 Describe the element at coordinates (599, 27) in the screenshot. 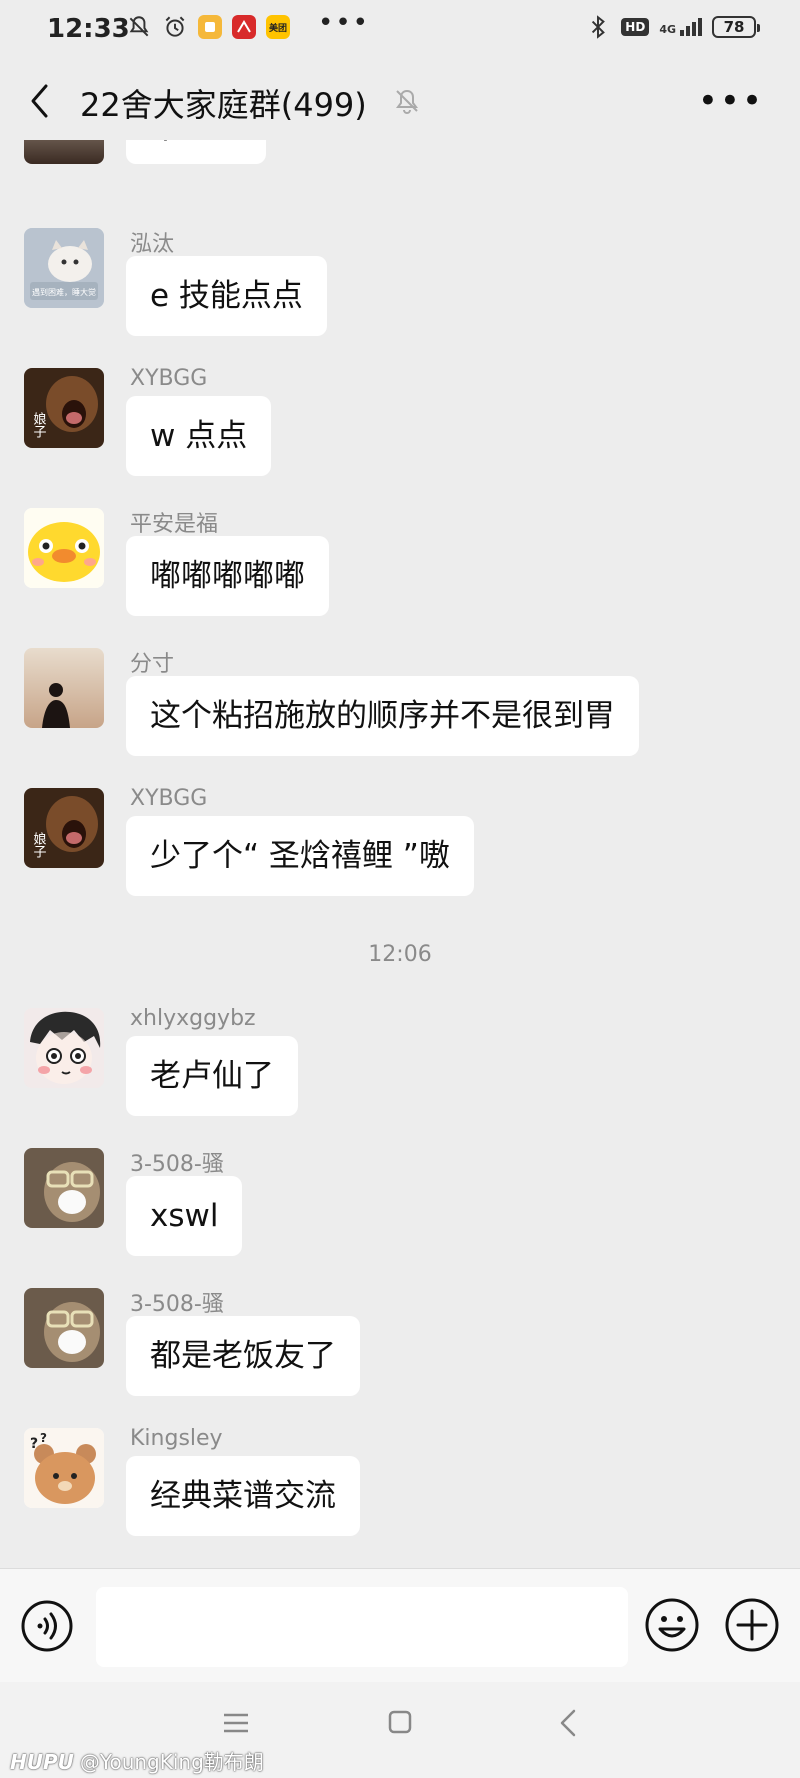

I see `bluetooth-icon` at that location.